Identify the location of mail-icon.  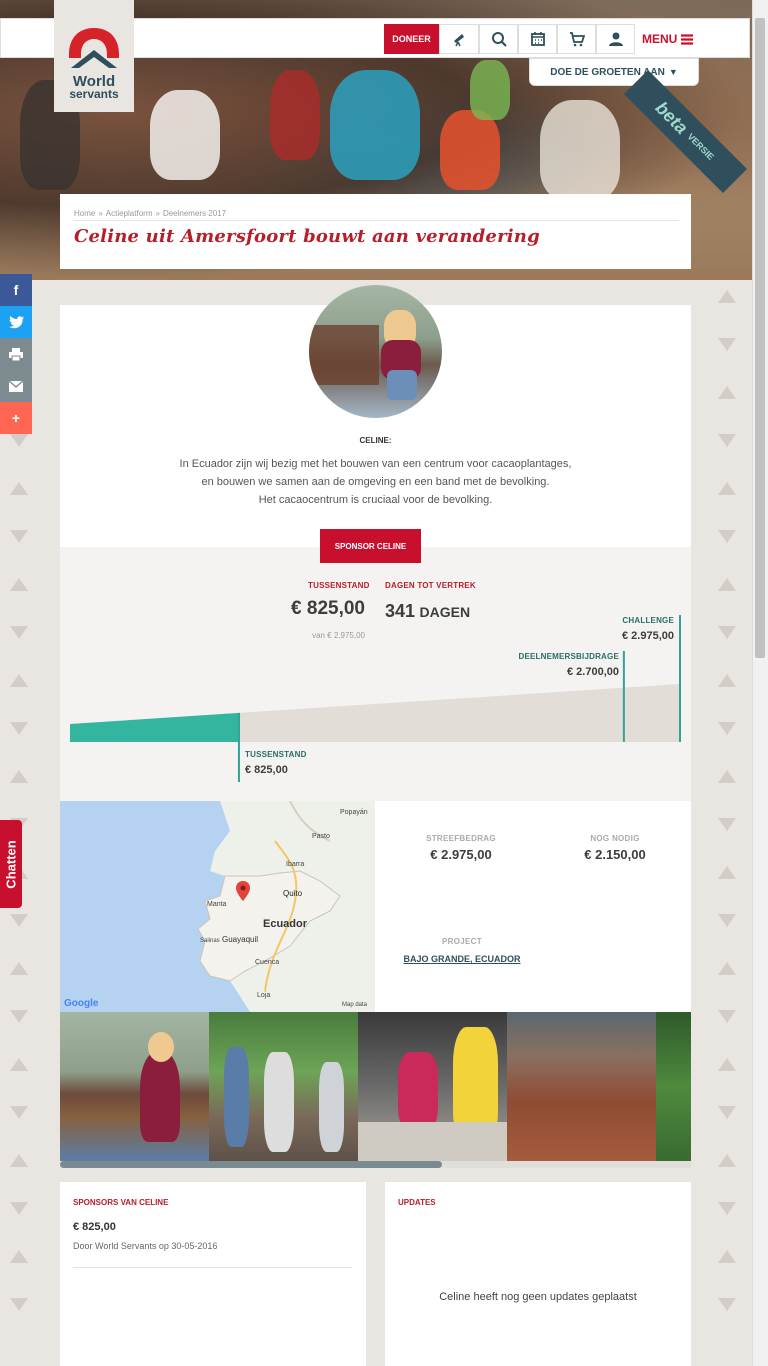
(16, 386).